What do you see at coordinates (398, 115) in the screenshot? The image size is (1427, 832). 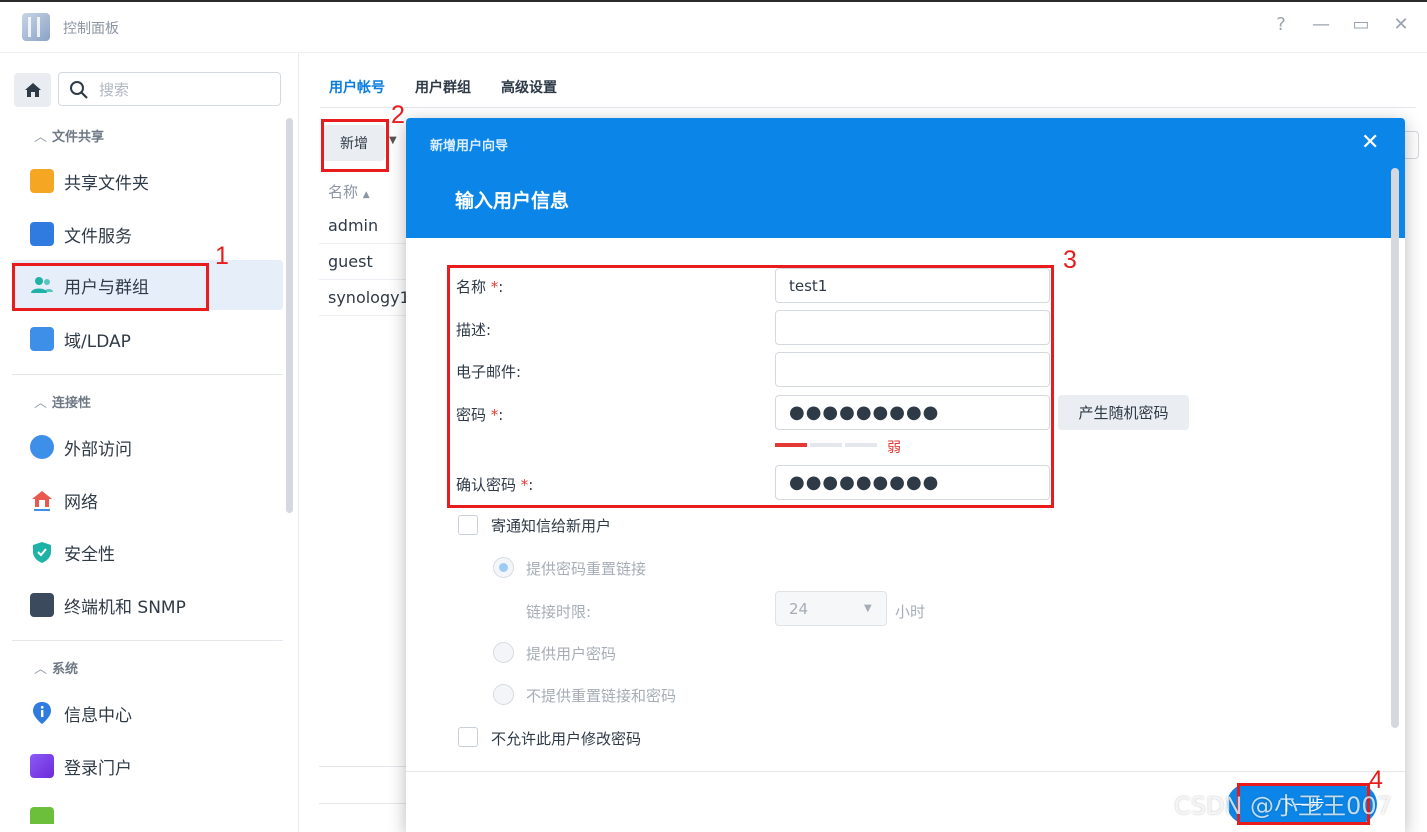 I see `annotation-number-2: 2` at bounding box center [398, 115].